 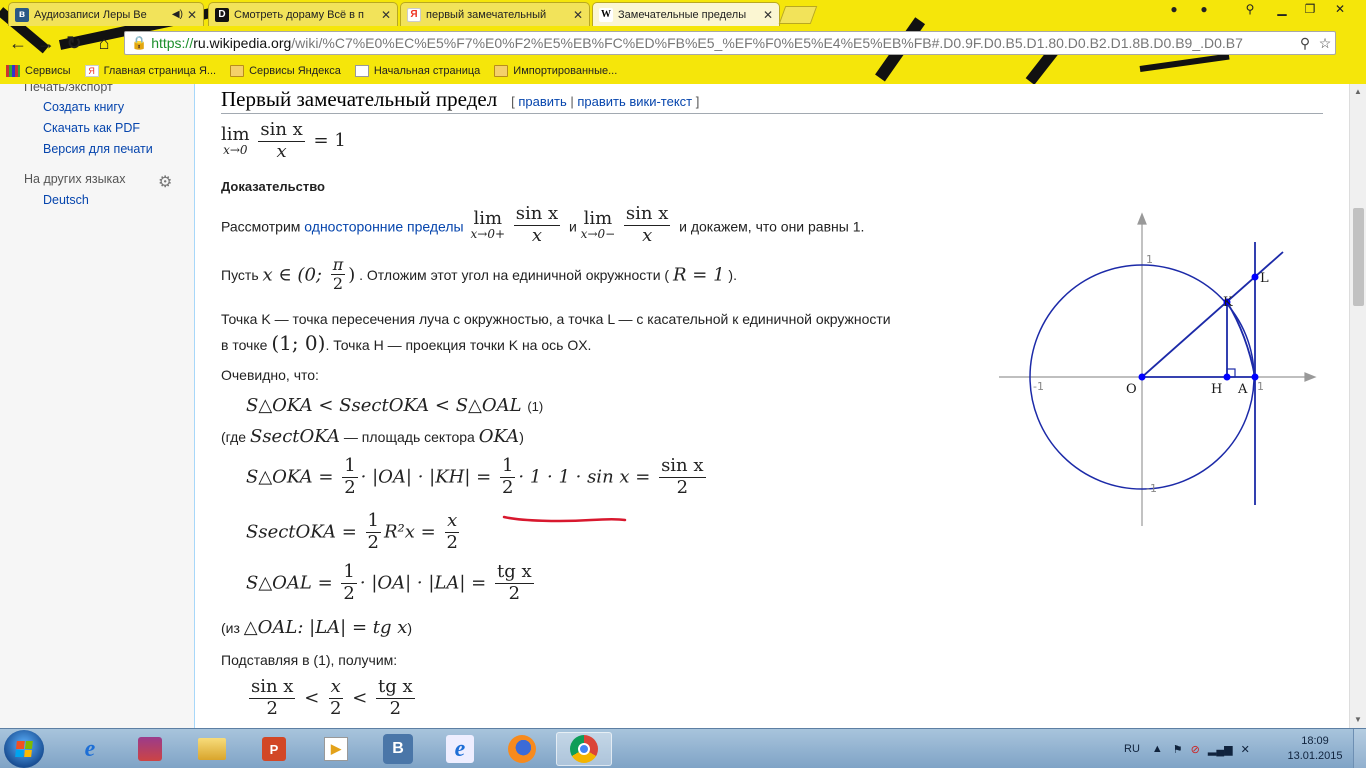 What do you see at coordinates (495, 14) in the screenshot?
I see `tab-yandex-search: Я первый замечательный ✕` at bounding box center [495, 14].